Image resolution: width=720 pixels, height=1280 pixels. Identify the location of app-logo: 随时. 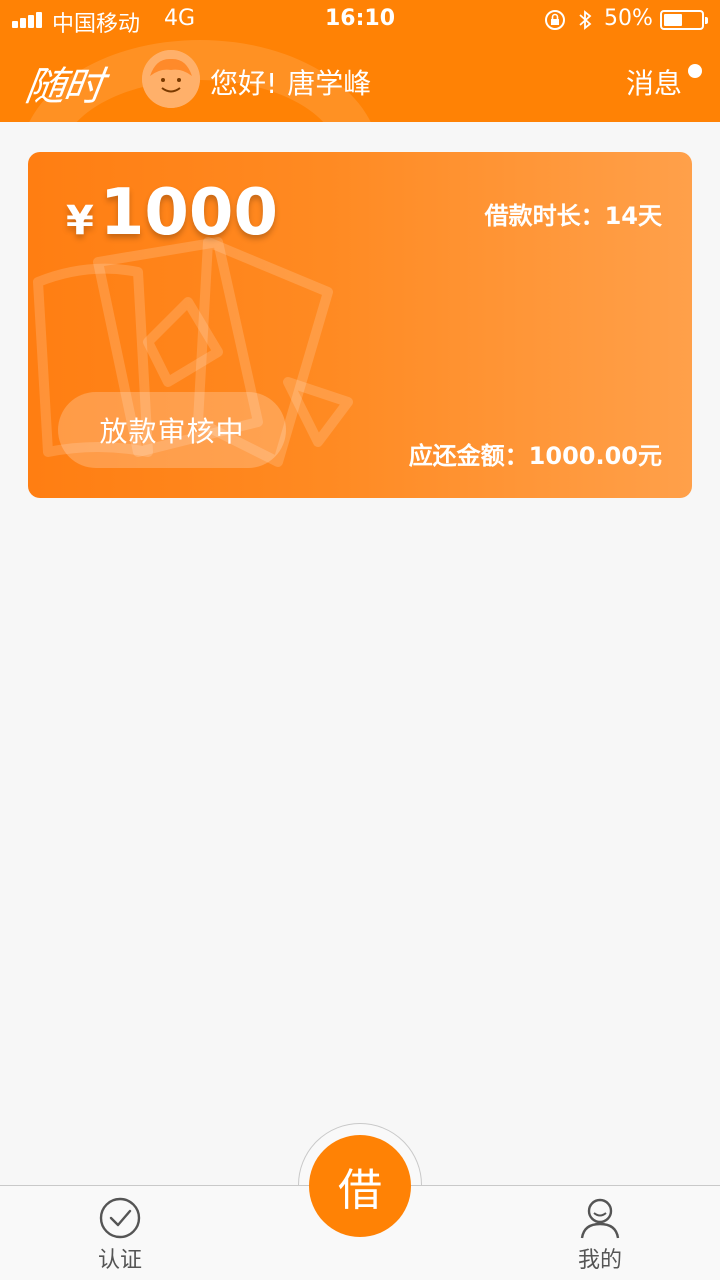
(63, 87).